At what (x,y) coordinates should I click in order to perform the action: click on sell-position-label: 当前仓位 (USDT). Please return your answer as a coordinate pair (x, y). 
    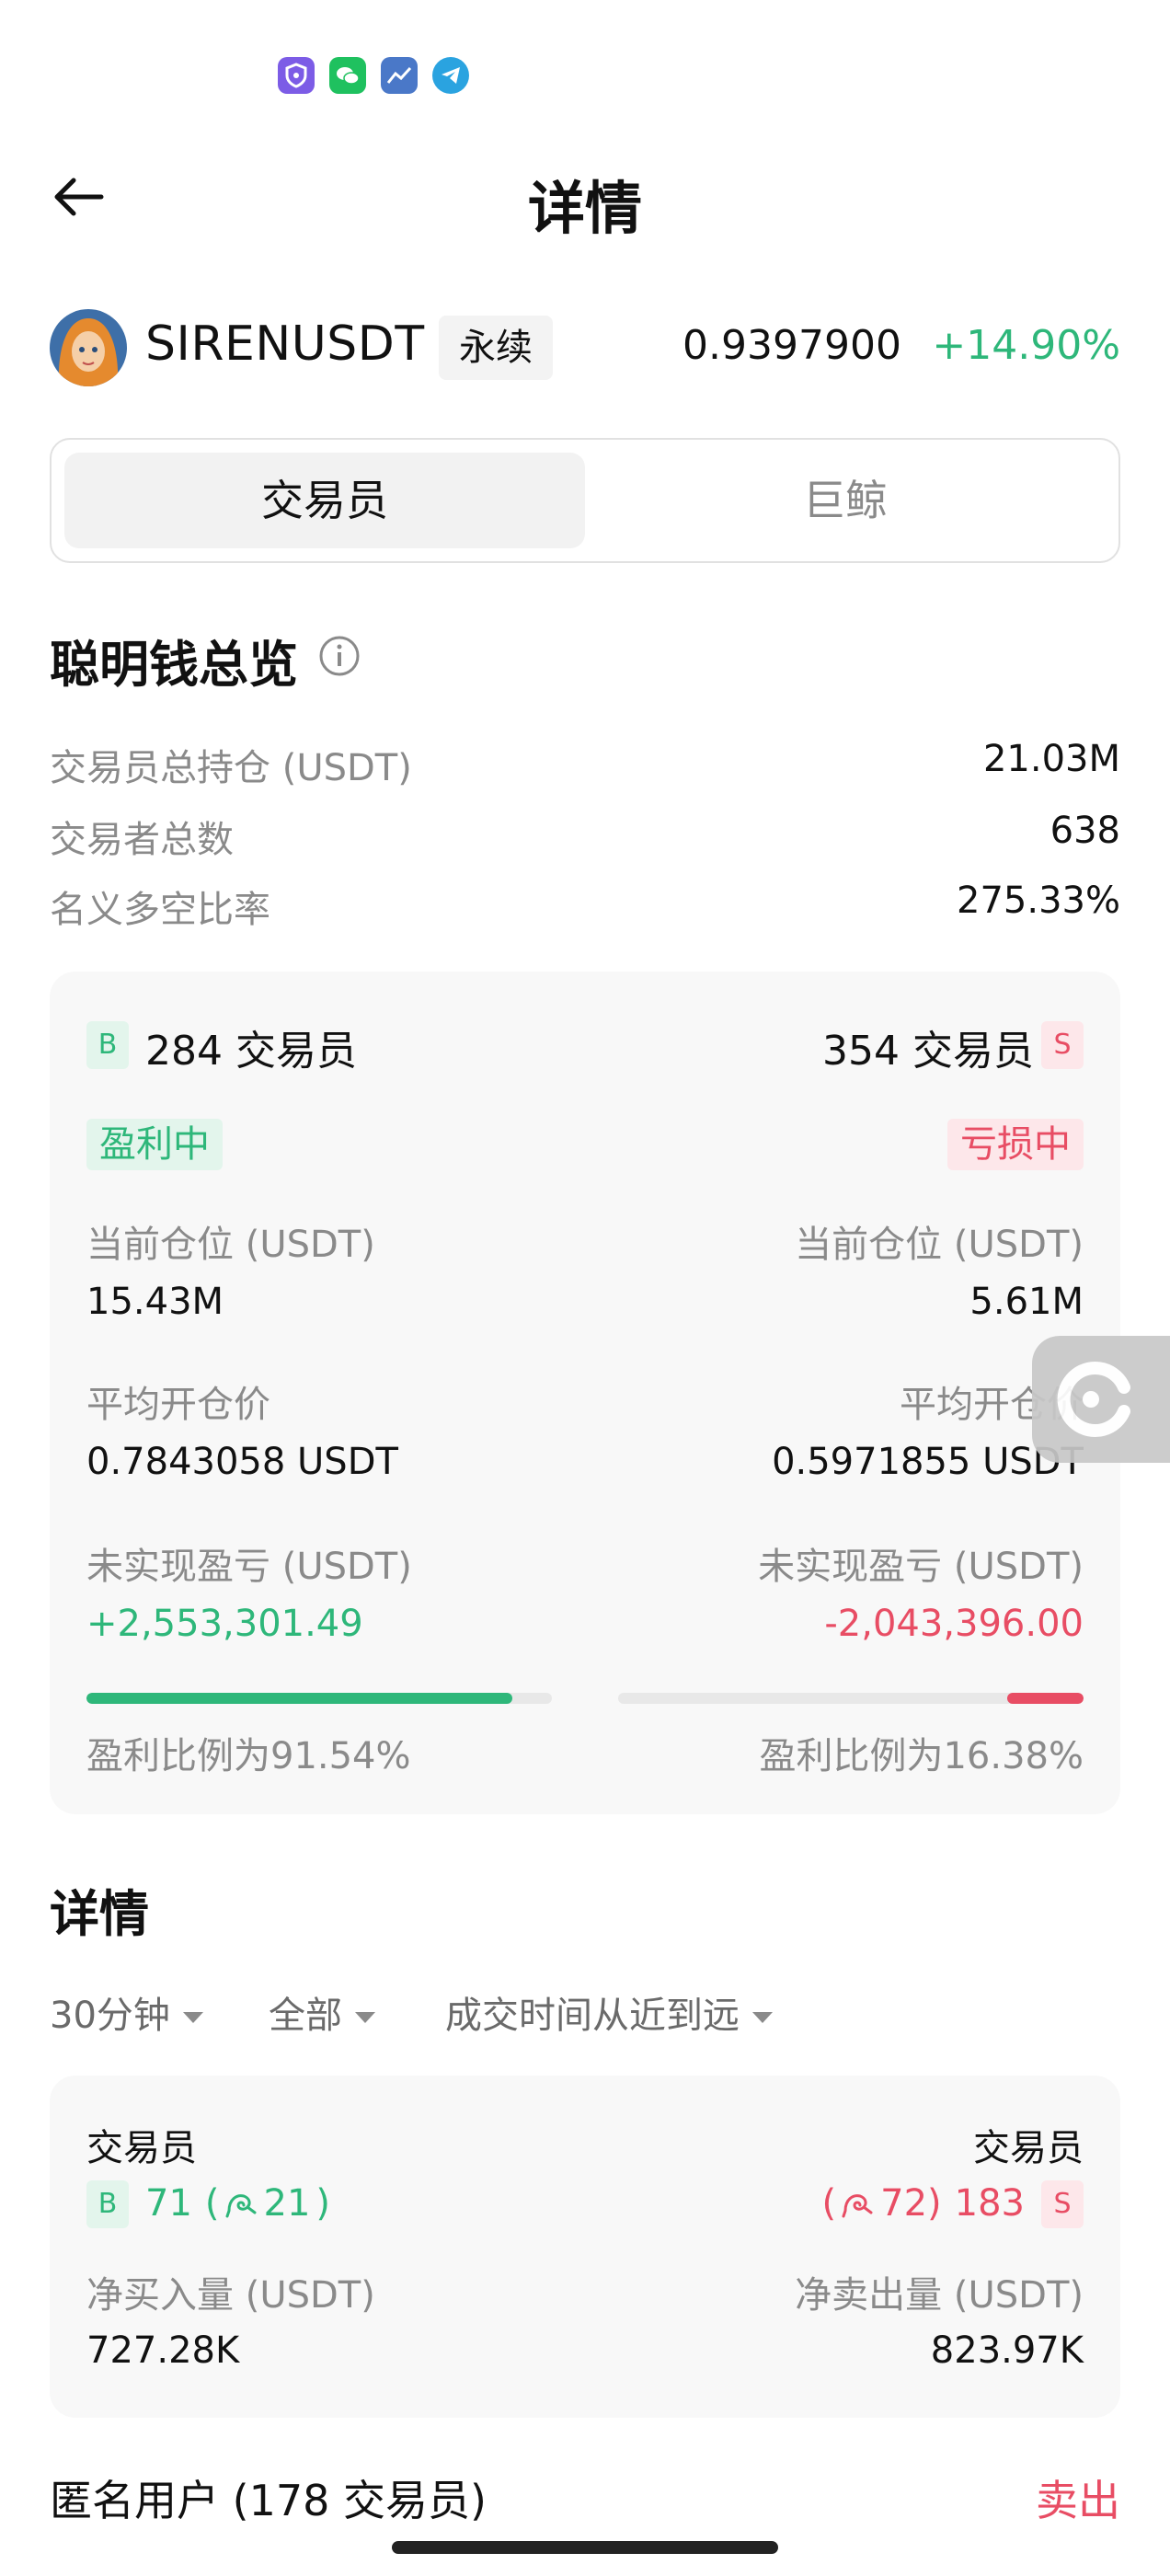
    Looking at the image, I should click on (939, 1245).